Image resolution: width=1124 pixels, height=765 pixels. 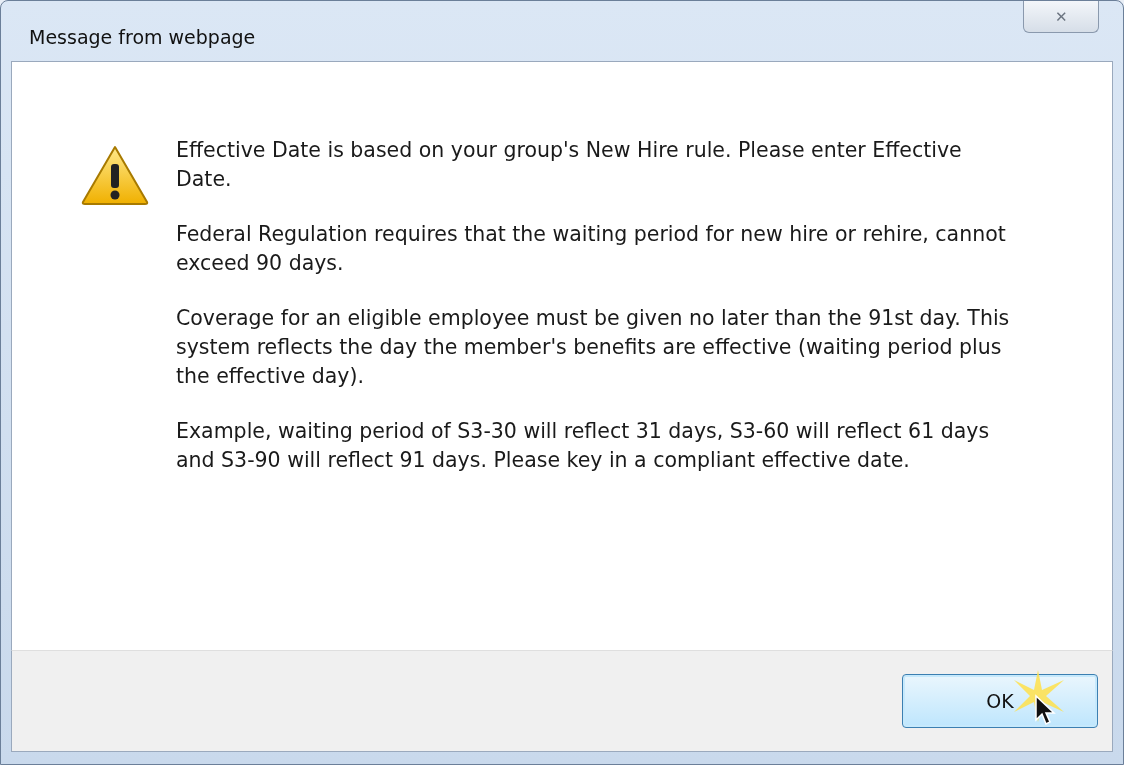 I want to click on cursor-icon, so click(x=1045, y=710).